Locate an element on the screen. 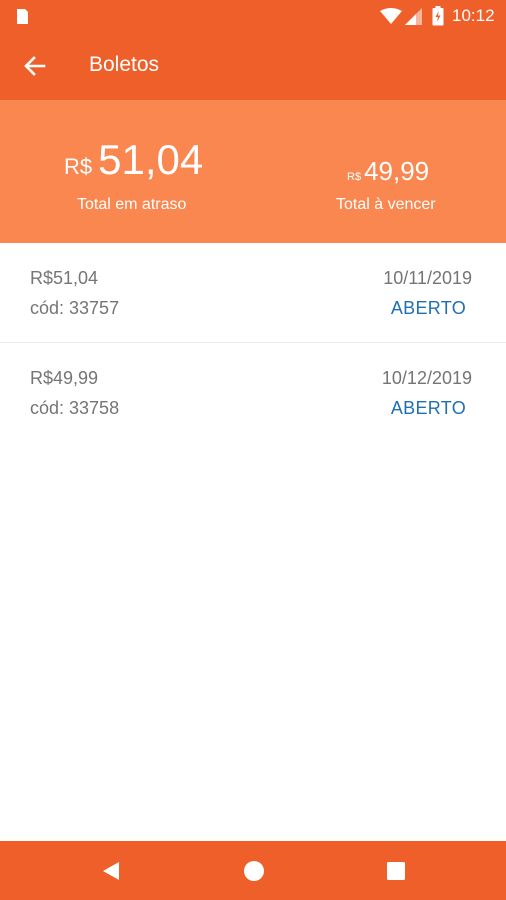  due-value: 49,99 is located at coordinates (397, 171).